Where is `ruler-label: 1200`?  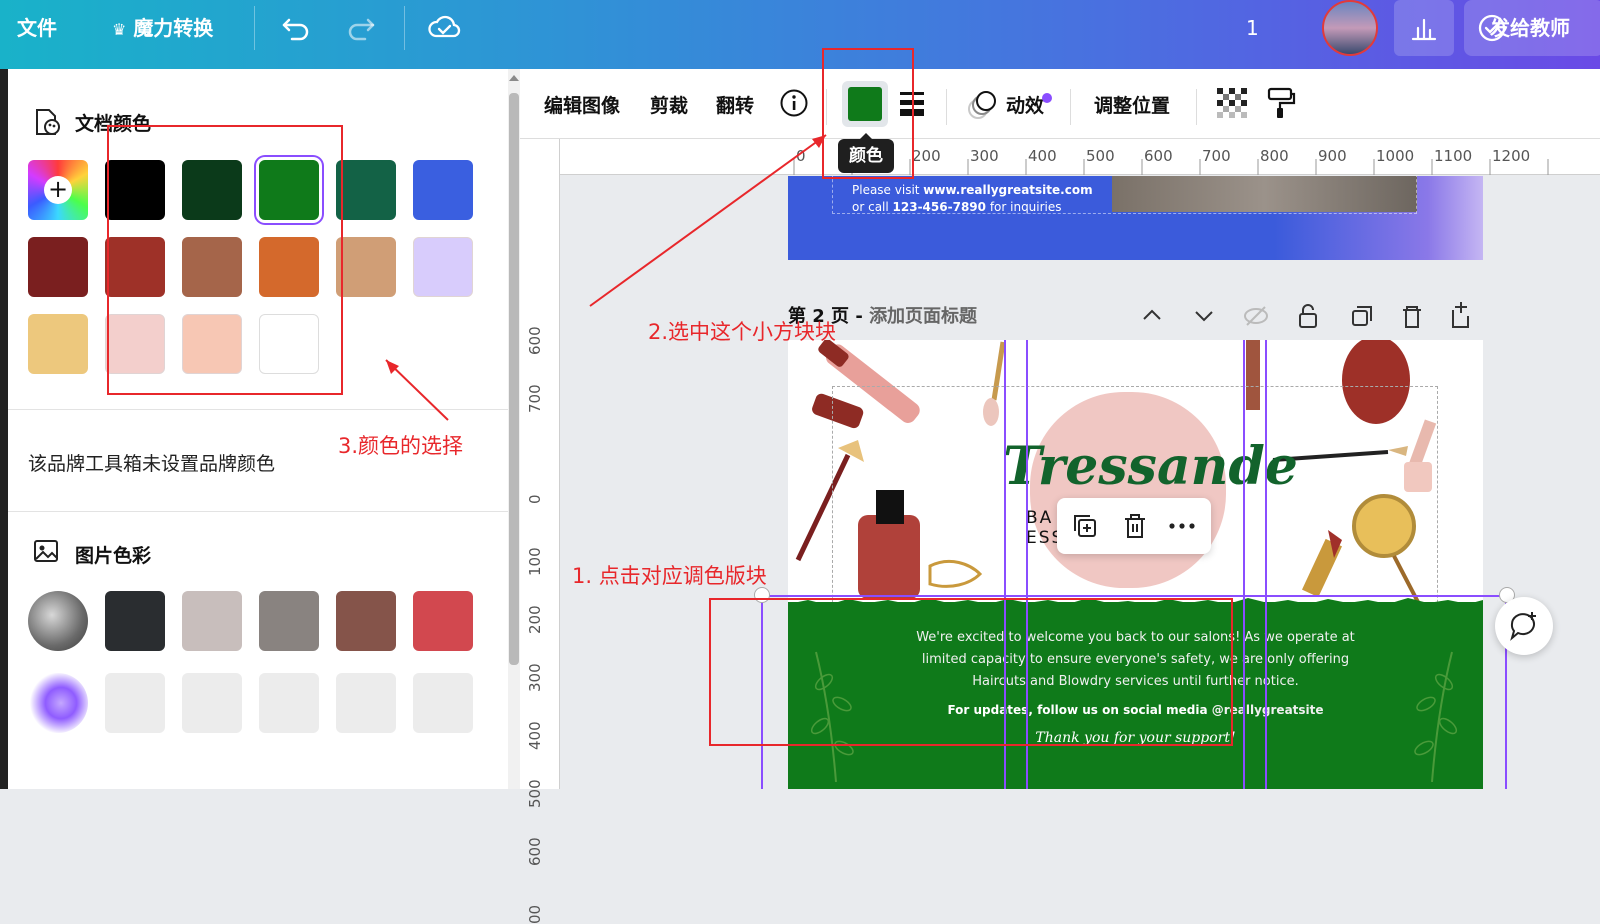
ruler-label: 1200 is located at coordinates (1511, 156).